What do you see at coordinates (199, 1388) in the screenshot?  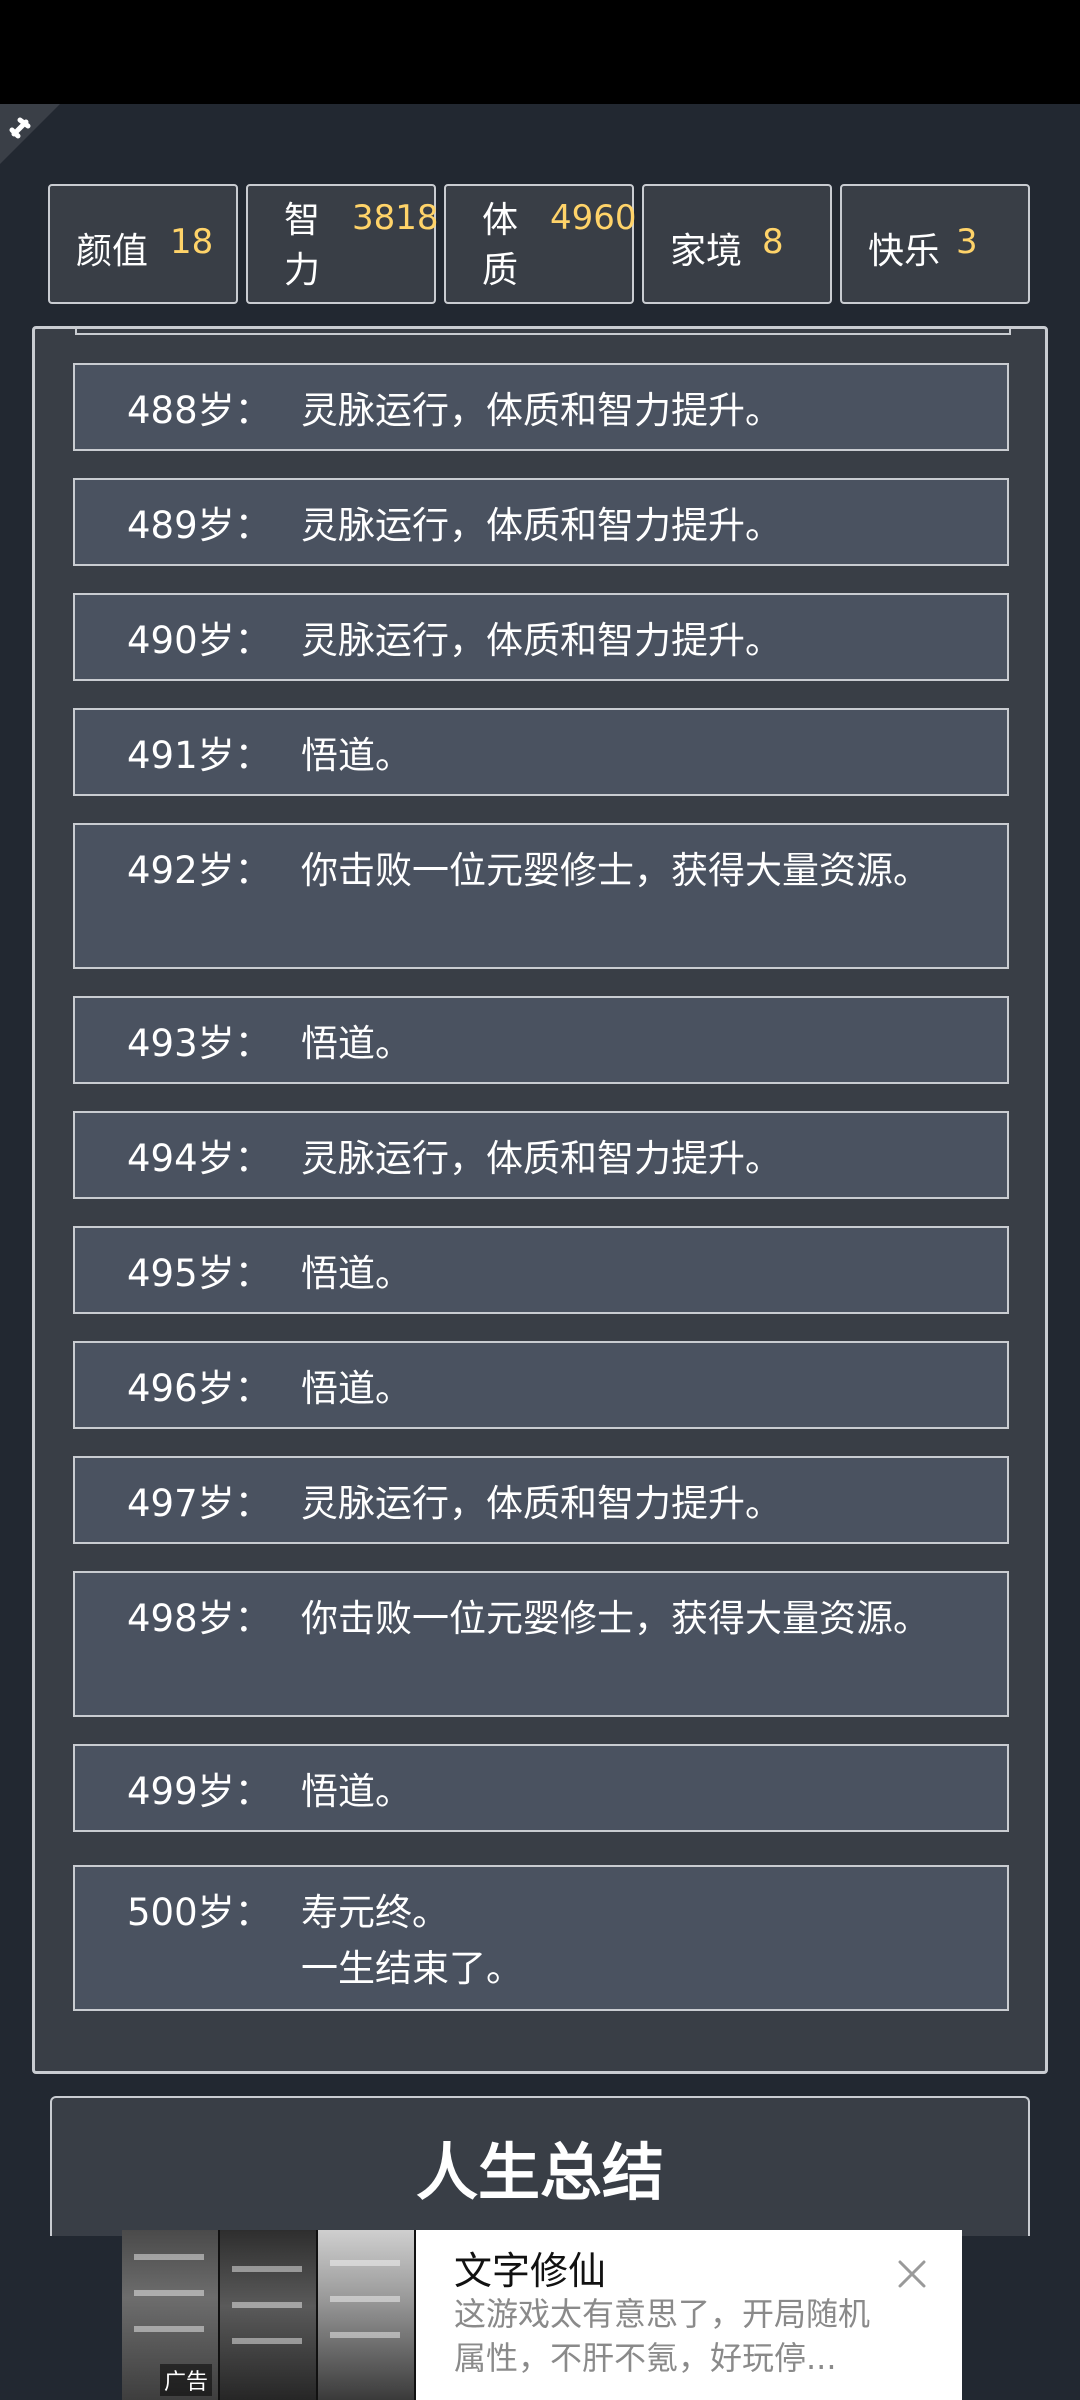 I see `log-entry-age: 496岁：` at bounding box center [199, 1388].